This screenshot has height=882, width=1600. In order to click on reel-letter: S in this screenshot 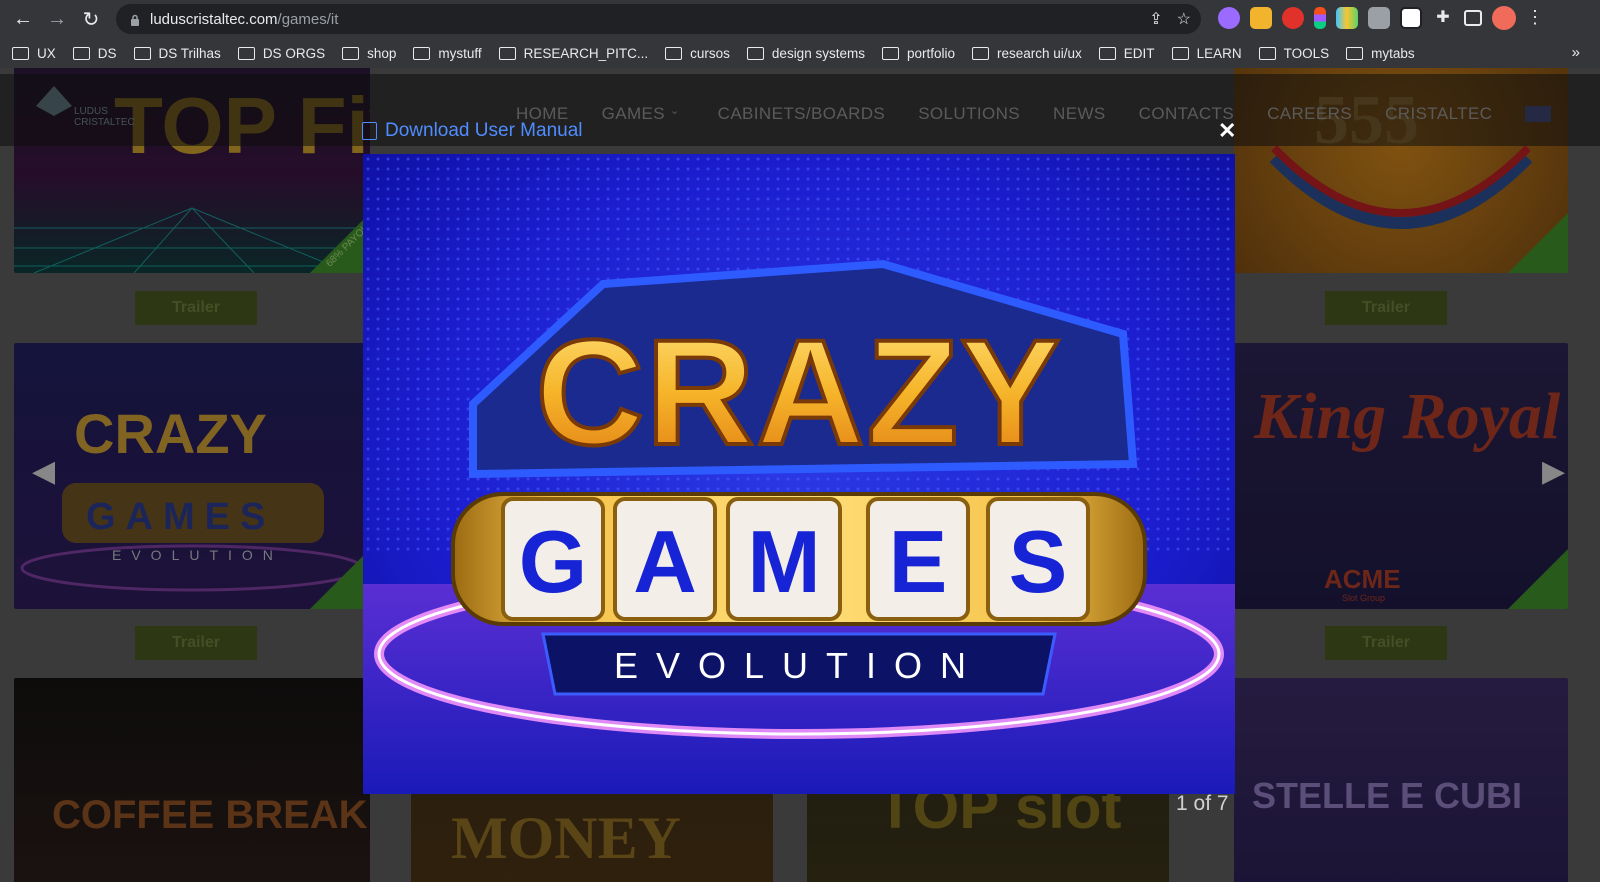, I will do `click(1038, 561)`.